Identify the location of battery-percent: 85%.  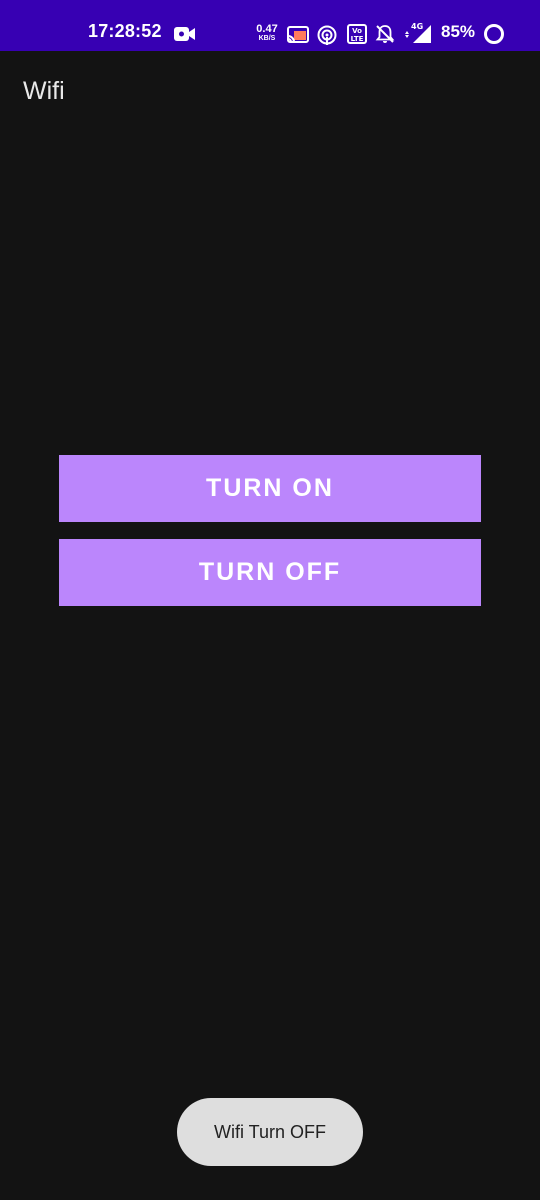
(458, 31).